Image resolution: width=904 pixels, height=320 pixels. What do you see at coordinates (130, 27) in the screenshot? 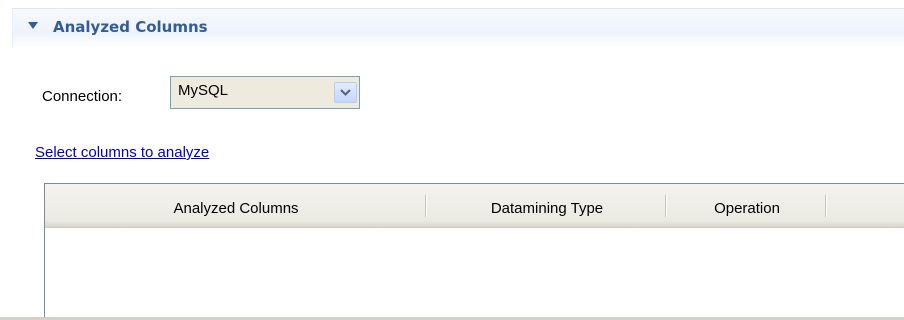
I see `section-title: Analyzed Columns` at bounding box center [130, 27].